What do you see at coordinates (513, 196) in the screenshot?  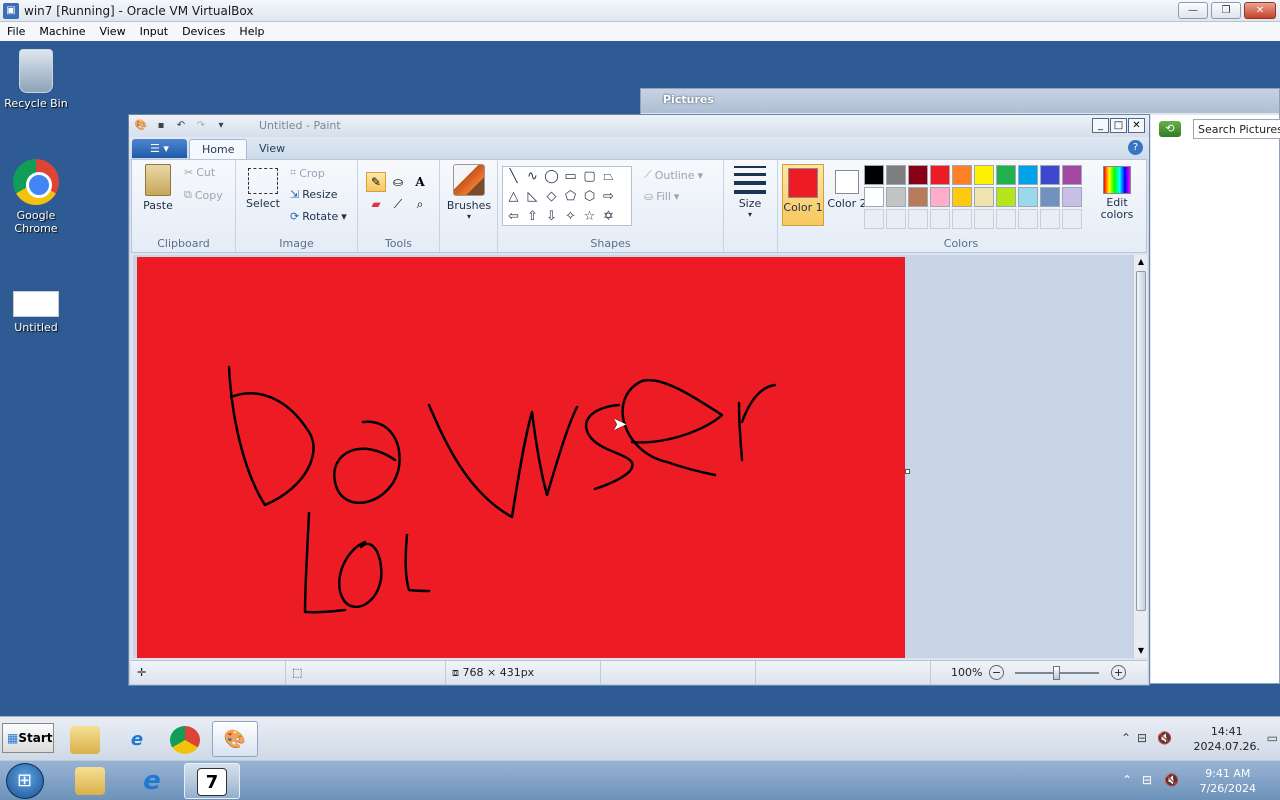 I see `triangle-shape-icon: △` at bounding box center [513, 196].